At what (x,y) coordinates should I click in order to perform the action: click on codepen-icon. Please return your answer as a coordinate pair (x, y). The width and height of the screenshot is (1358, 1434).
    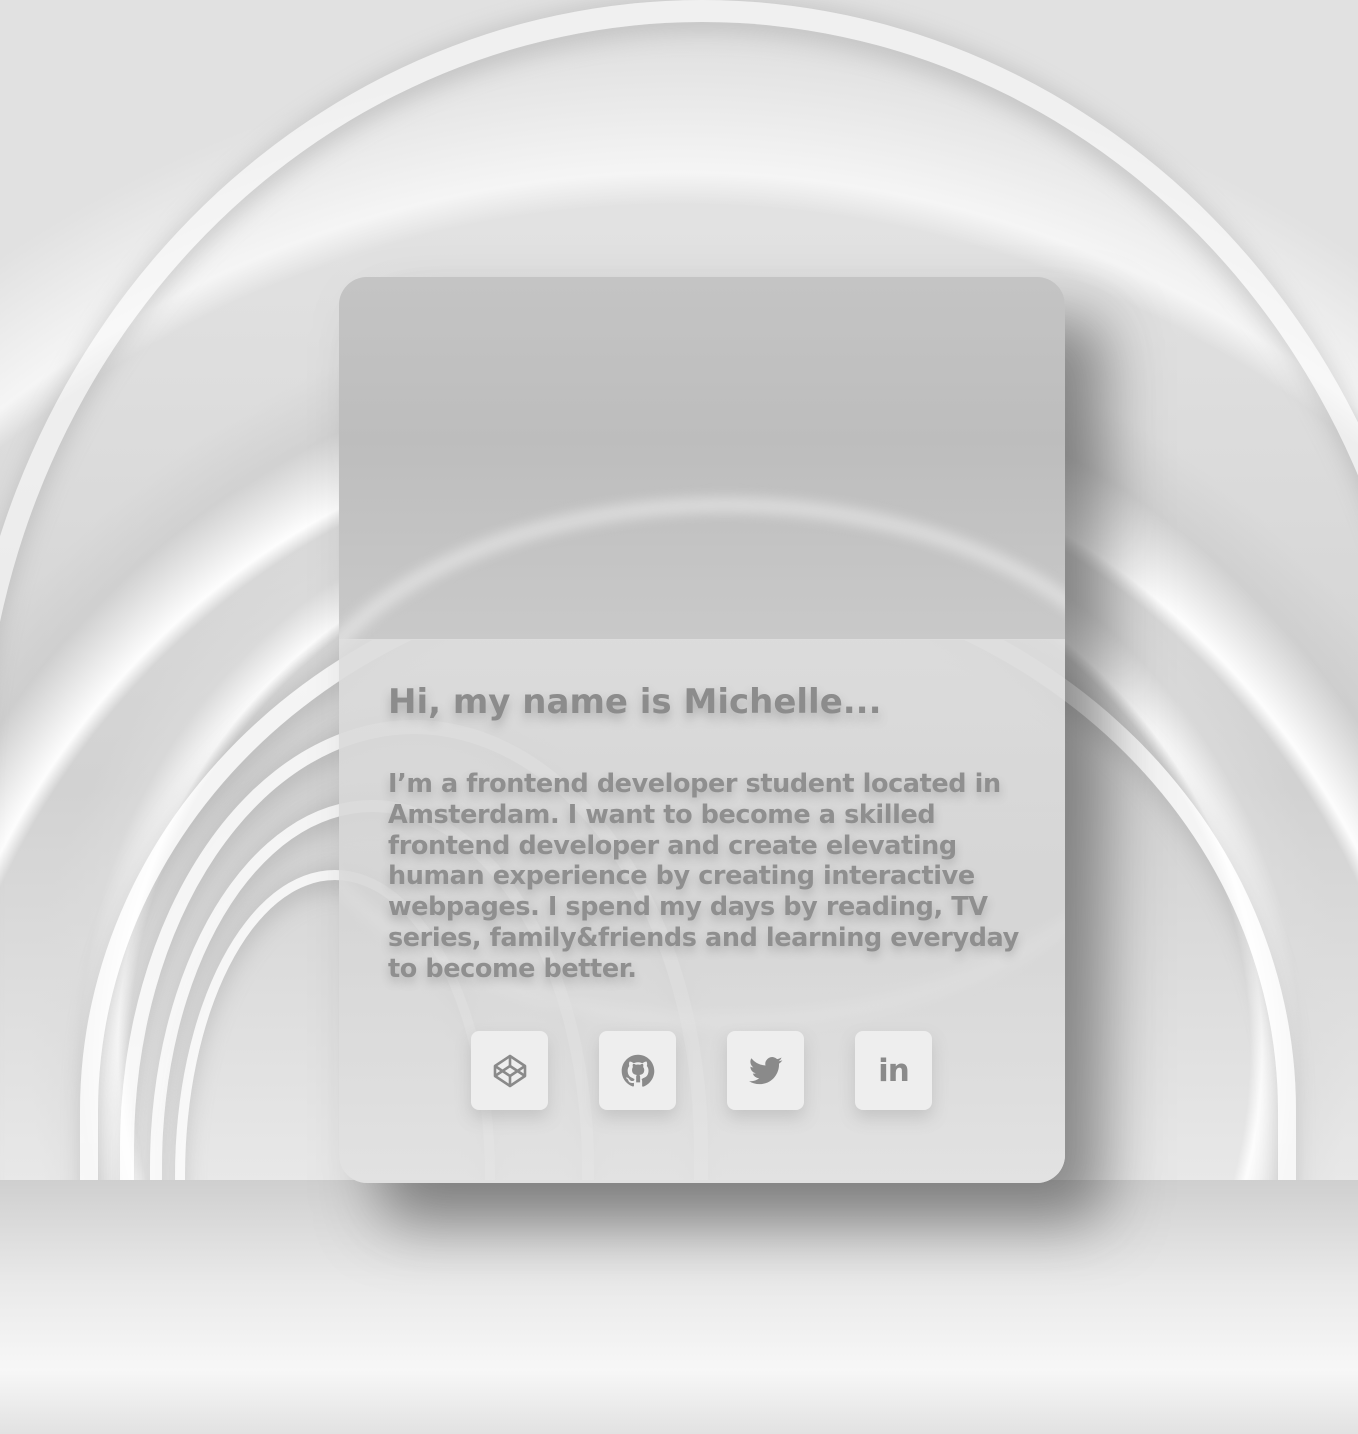
    Looking at the image, I should click on (510, 1071).